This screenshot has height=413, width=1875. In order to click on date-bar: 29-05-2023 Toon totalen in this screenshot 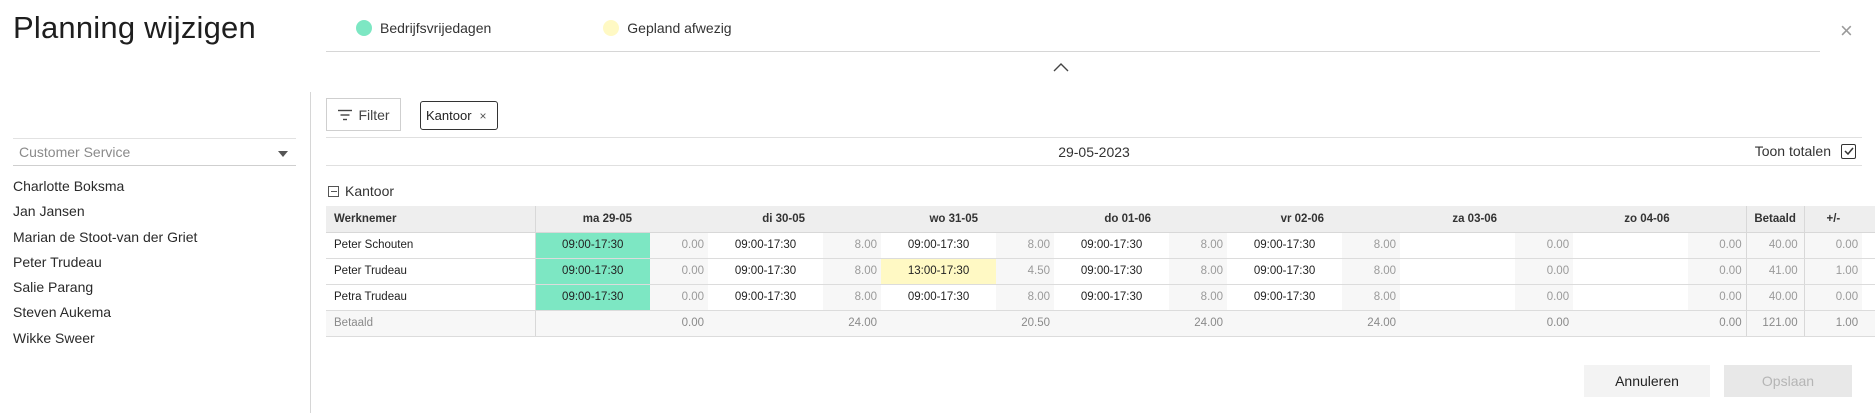, I will do `click(1094, 151)`.